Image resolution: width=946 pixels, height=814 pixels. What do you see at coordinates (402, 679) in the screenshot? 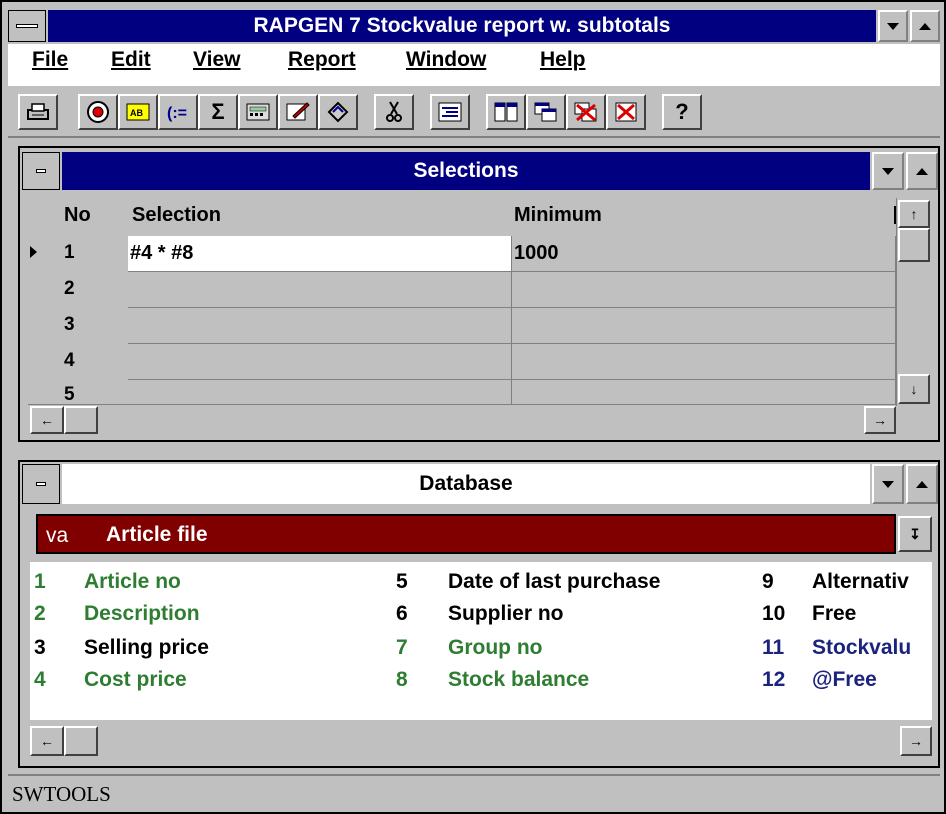
I see `field-number: 8` at bounding box center [402, 679].